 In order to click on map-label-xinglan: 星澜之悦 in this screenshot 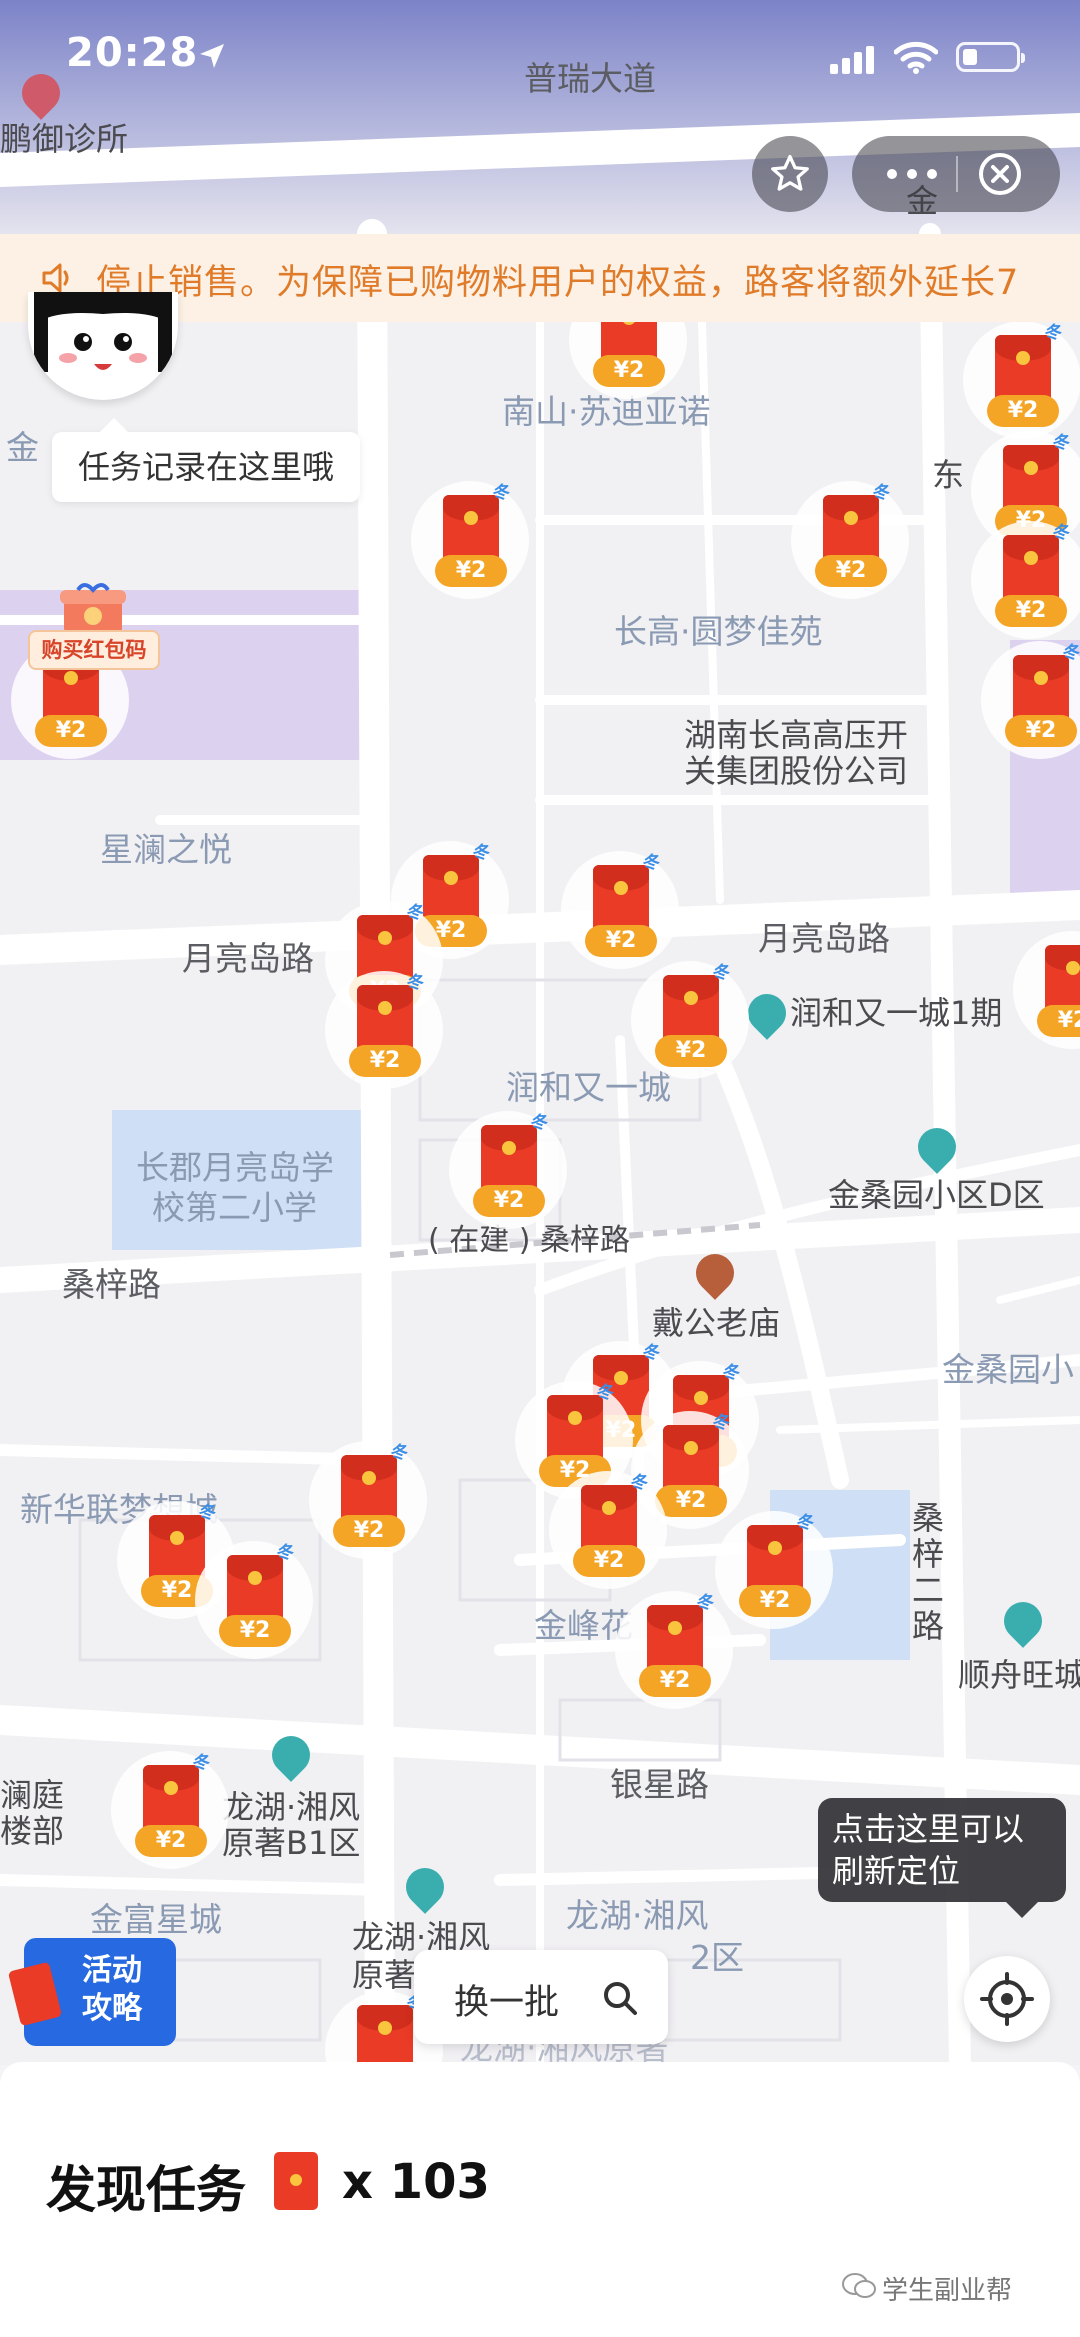, I will do `click(166, 849)`.